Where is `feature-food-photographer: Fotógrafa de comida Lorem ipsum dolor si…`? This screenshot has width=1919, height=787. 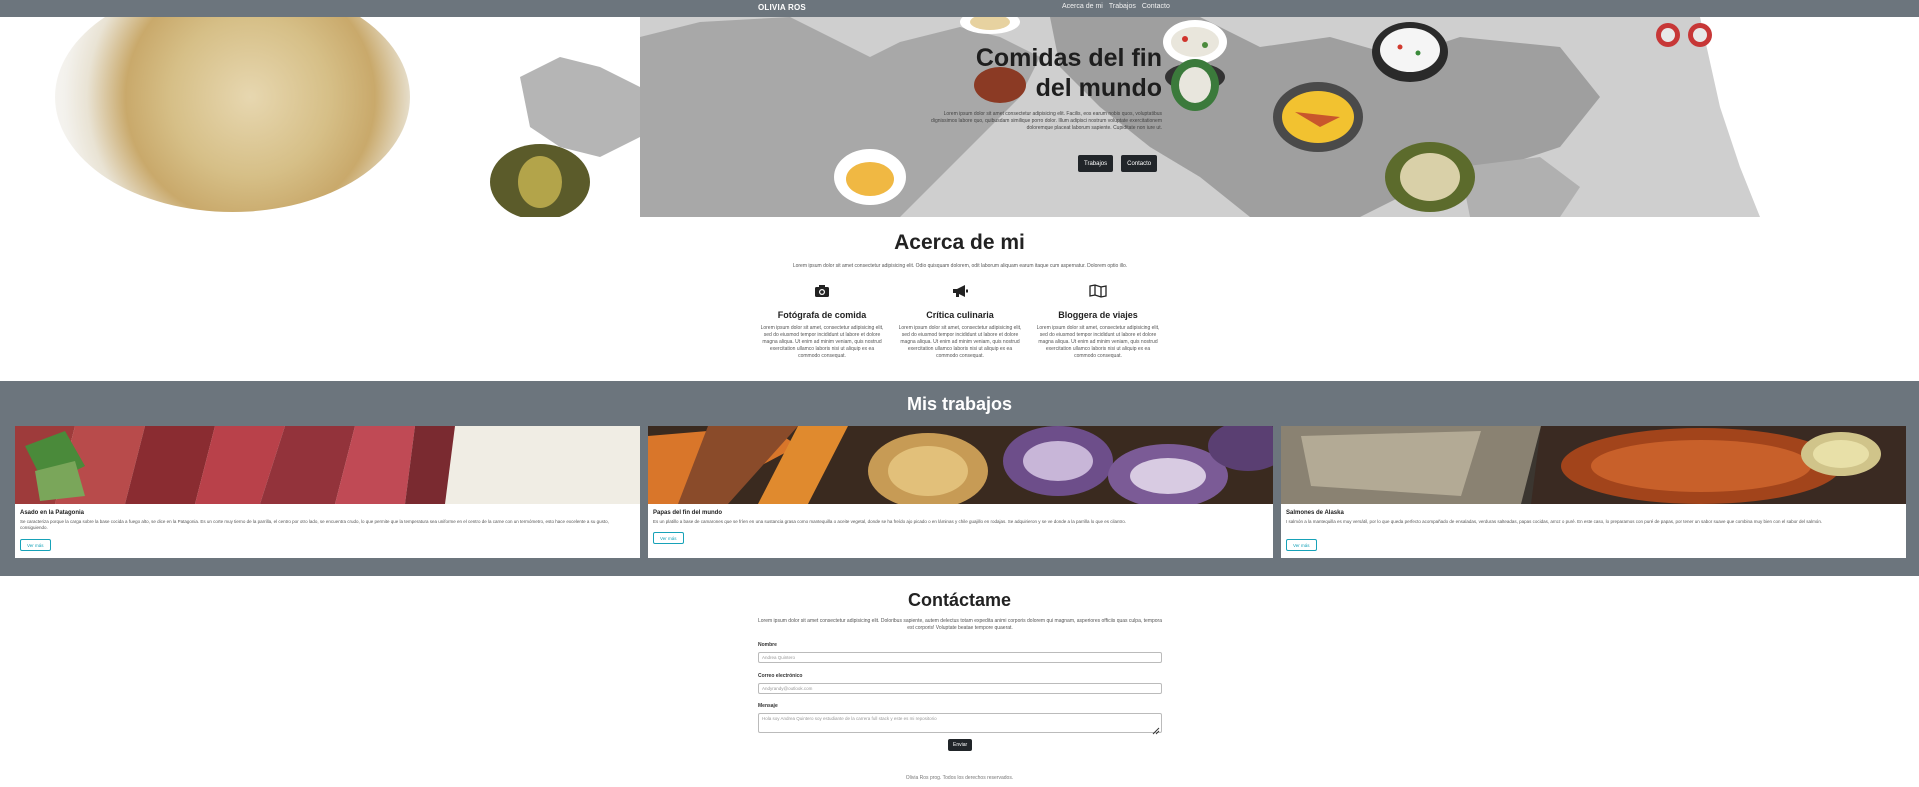 feature-food-photographer: Fotógrafa de comida Lorem ipsum dolor si… is located at coordinates (822, 322).